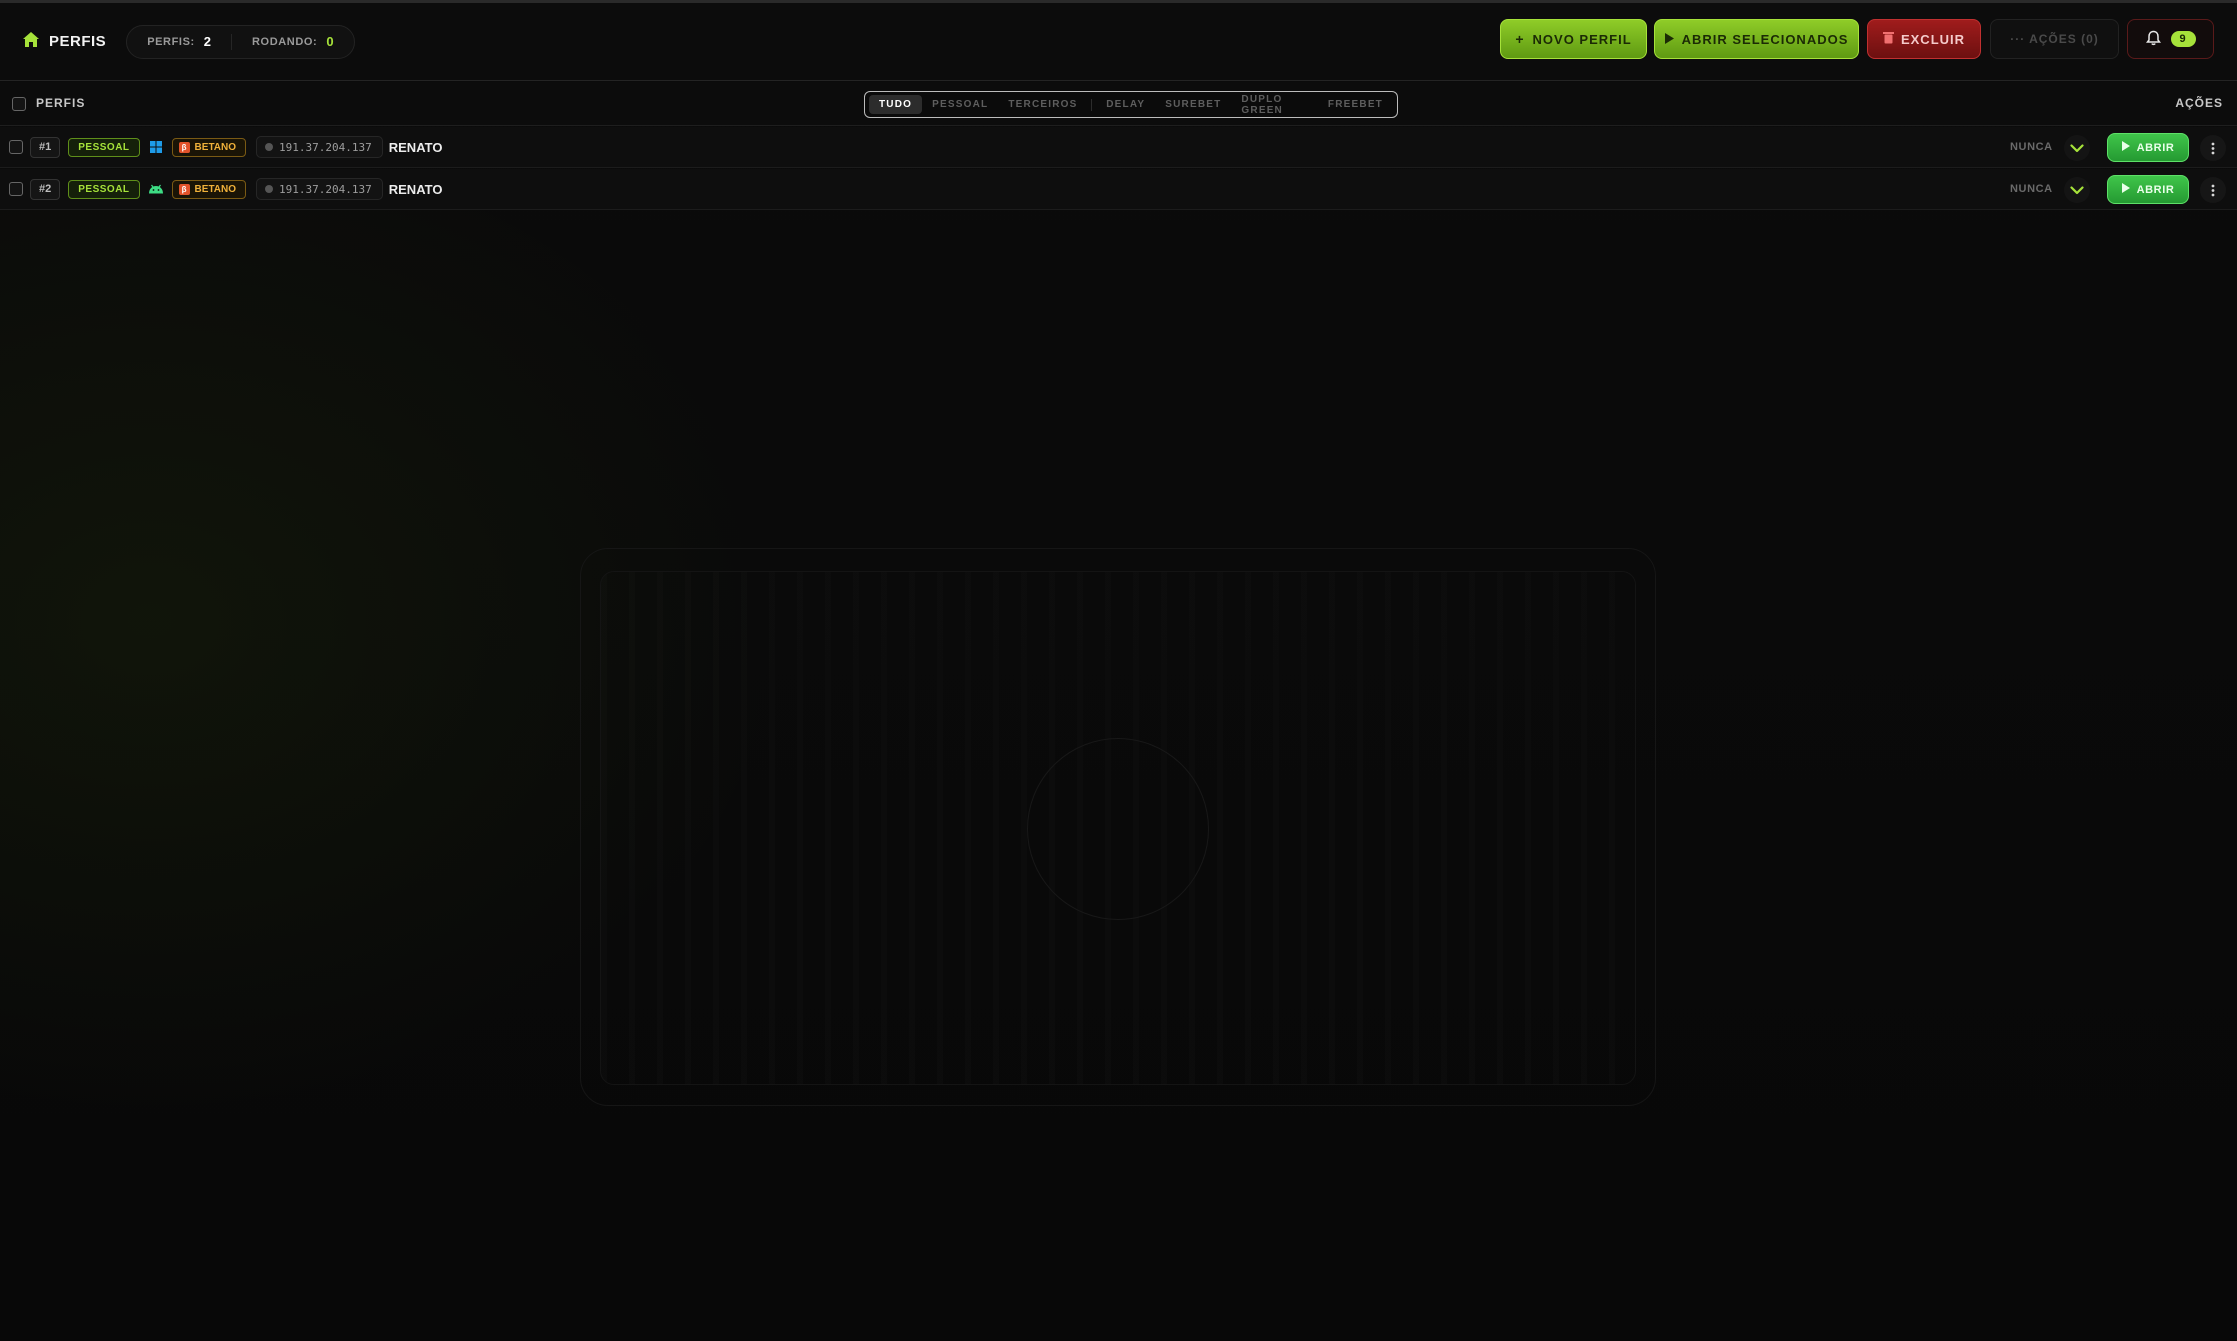 The height and width of the screenshot is (1341, 2237). I want to click on tab-pessoal: PESSOAL, so click(960, 104).